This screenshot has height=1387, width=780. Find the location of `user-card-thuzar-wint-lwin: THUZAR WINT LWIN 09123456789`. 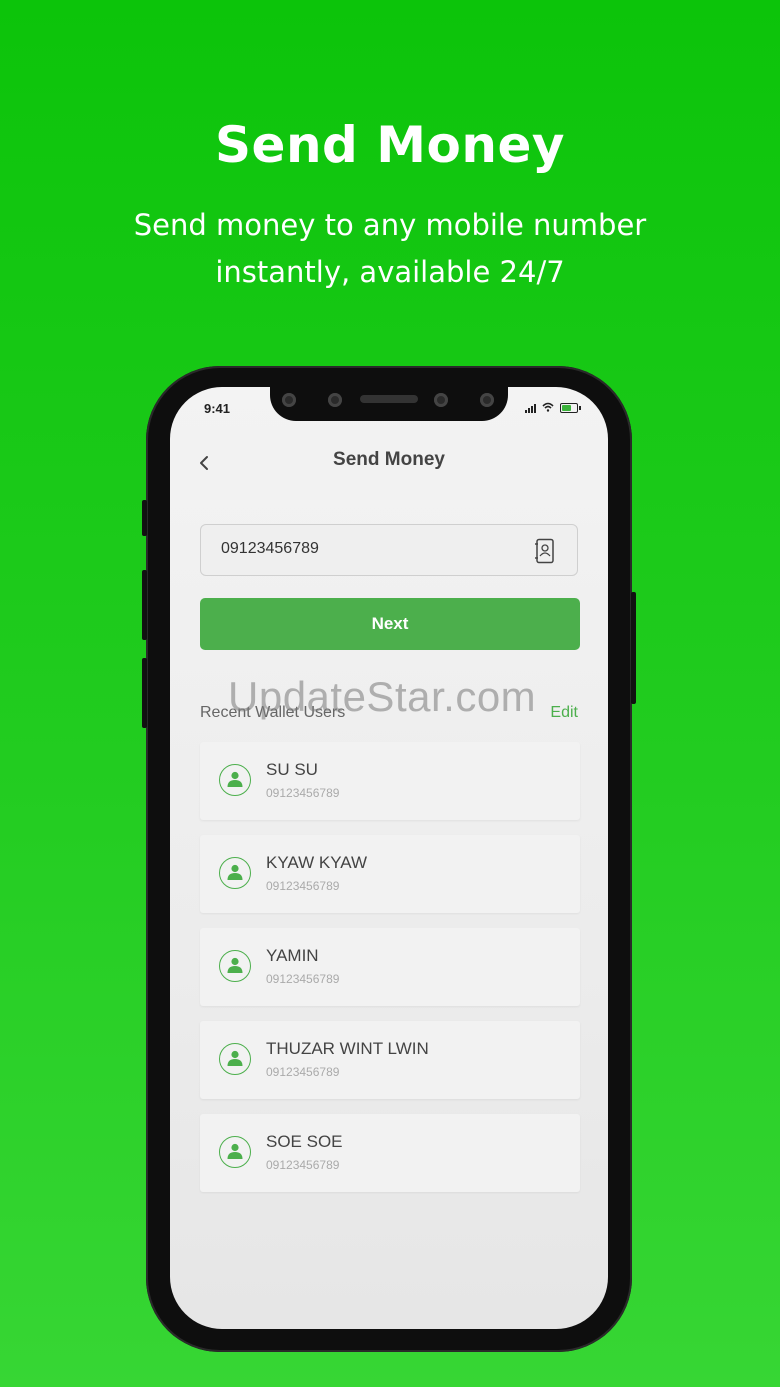

user-card-thuzar-wint-lwin: THUZAR WINT LWIN 09123456789 is located at coordinates (390, 1060).